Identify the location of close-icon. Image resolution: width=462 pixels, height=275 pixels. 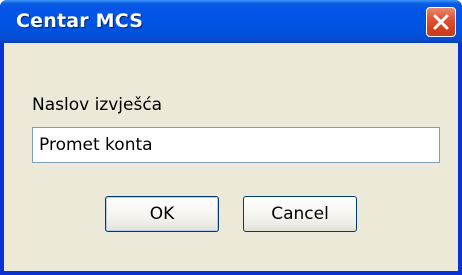
(441, 22).